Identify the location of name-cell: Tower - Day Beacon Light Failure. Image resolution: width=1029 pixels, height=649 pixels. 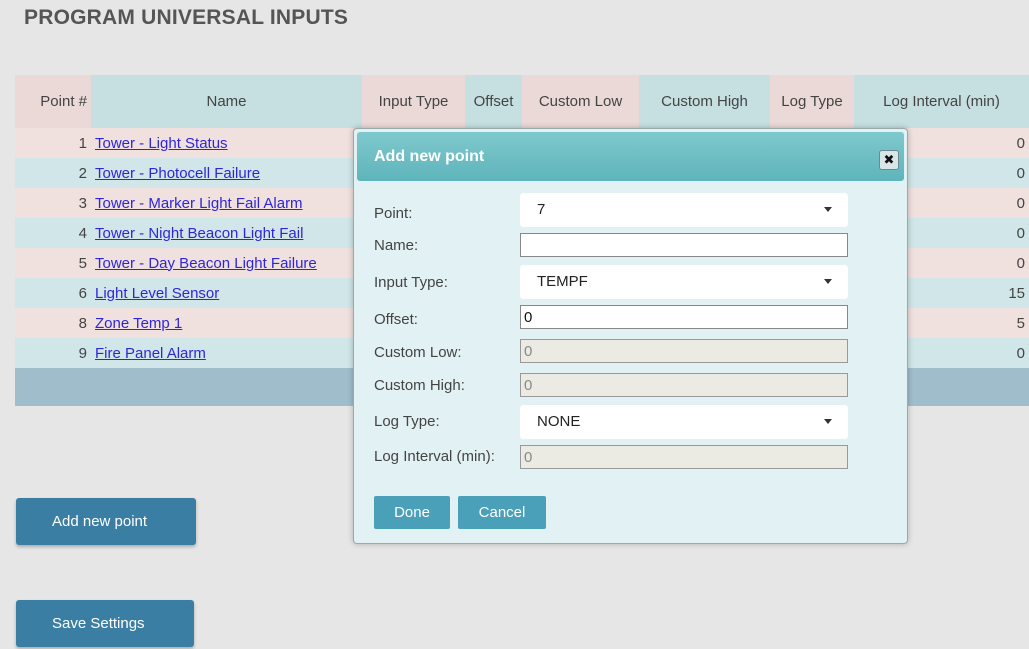
(226, 263).